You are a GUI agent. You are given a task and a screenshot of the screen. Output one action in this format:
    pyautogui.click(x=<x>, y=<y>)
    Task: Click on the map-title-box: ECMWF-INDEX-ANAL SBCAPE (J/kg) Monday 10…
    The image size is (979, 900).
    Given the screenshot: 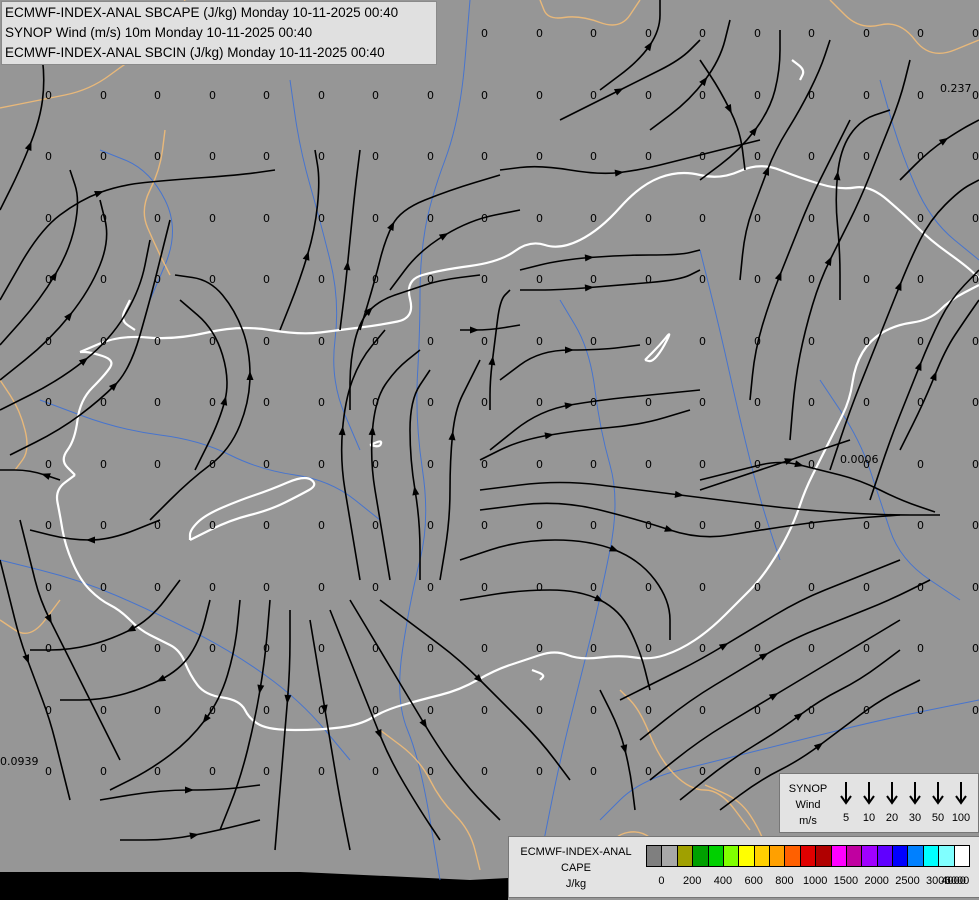 What is the action you would take?
    pyautogui.click(x=219, y=33)
    